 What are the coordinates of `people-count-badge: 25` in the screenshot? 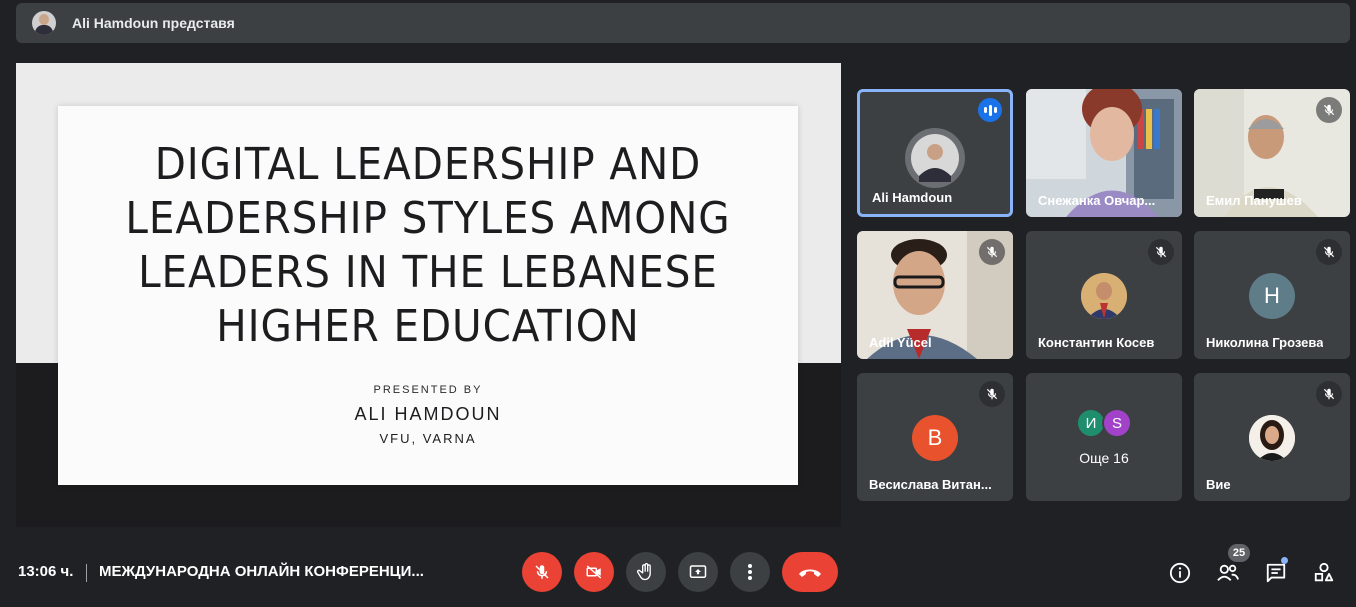 It's located at (1239, 553).